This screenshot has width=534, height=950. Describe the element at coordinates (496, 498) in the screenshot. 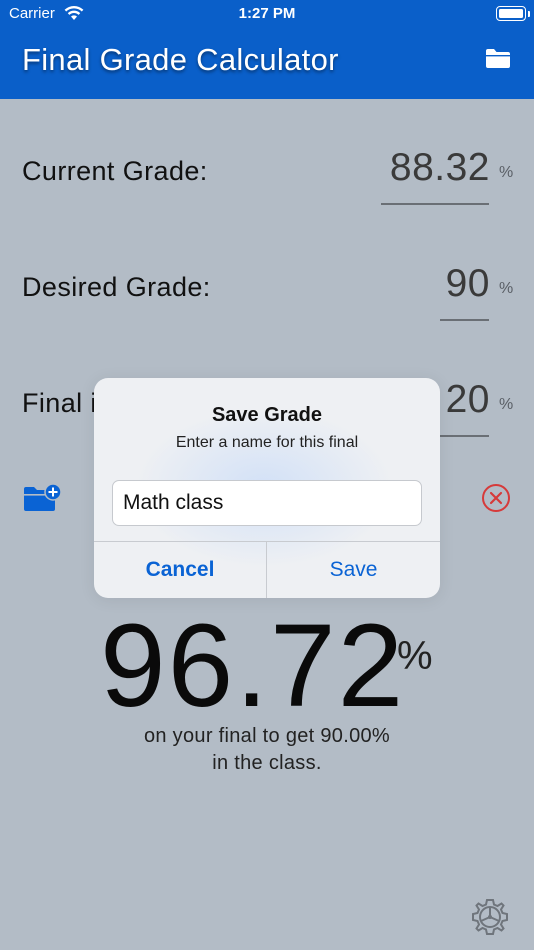

I see `clear-icon` at that location.